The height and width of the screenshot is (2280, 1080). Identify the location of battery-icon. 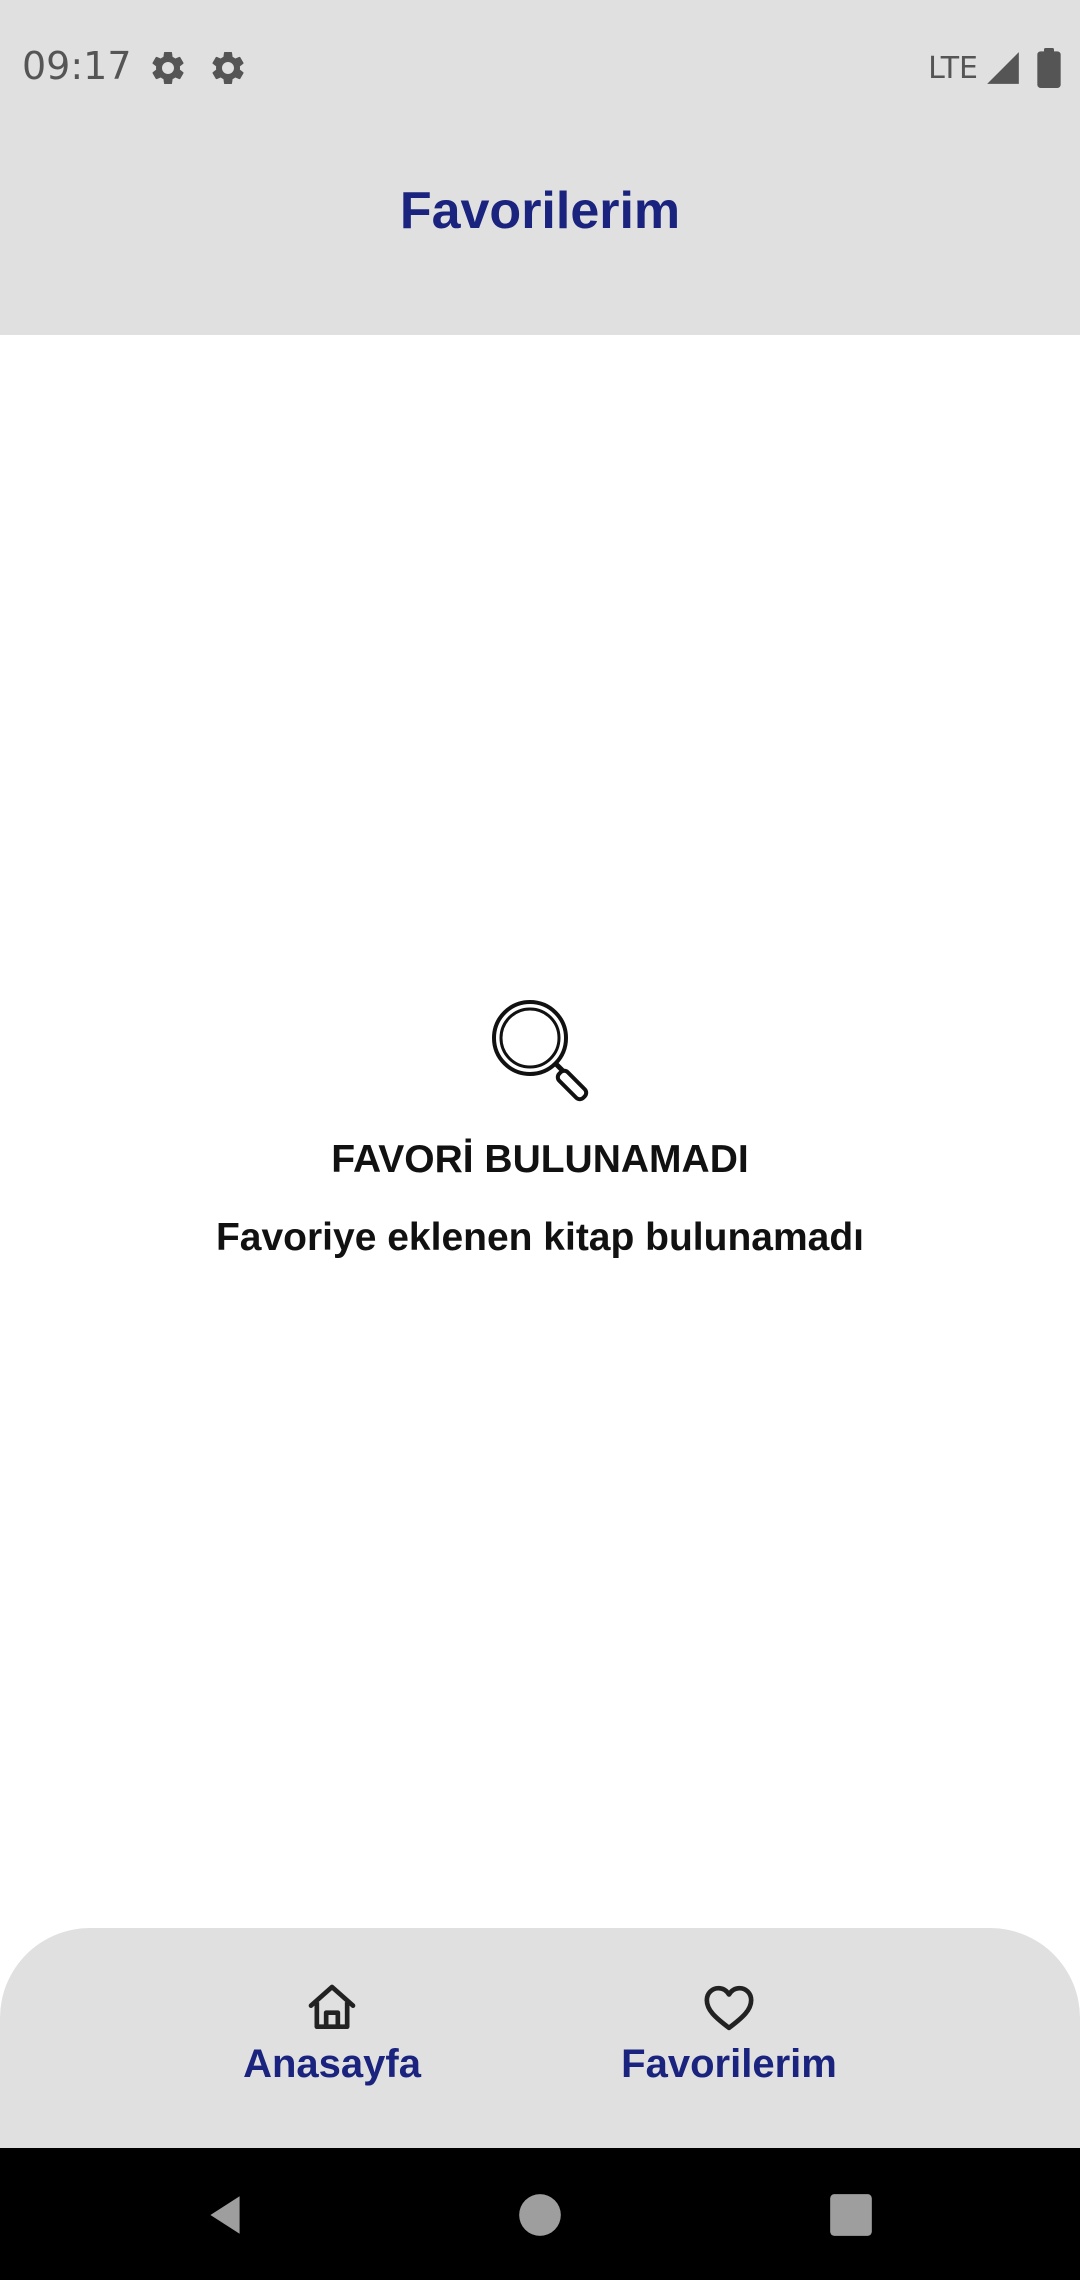
(1049, 68).